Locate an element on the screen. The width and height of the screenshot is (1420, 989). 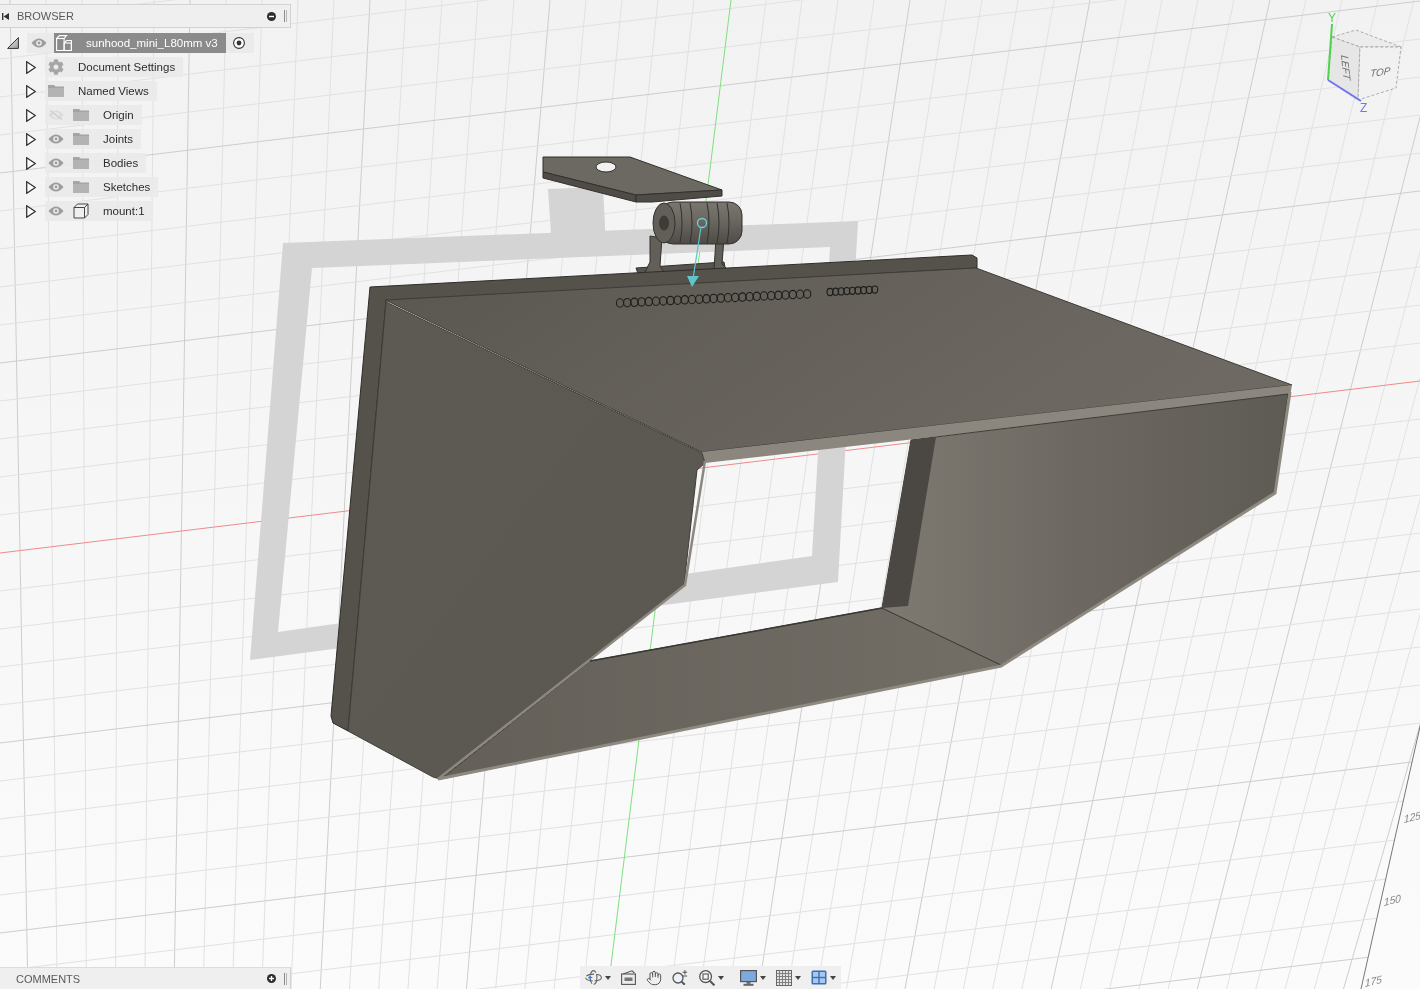
panel-title: COMMENTS is located at coordinates (49, 978).